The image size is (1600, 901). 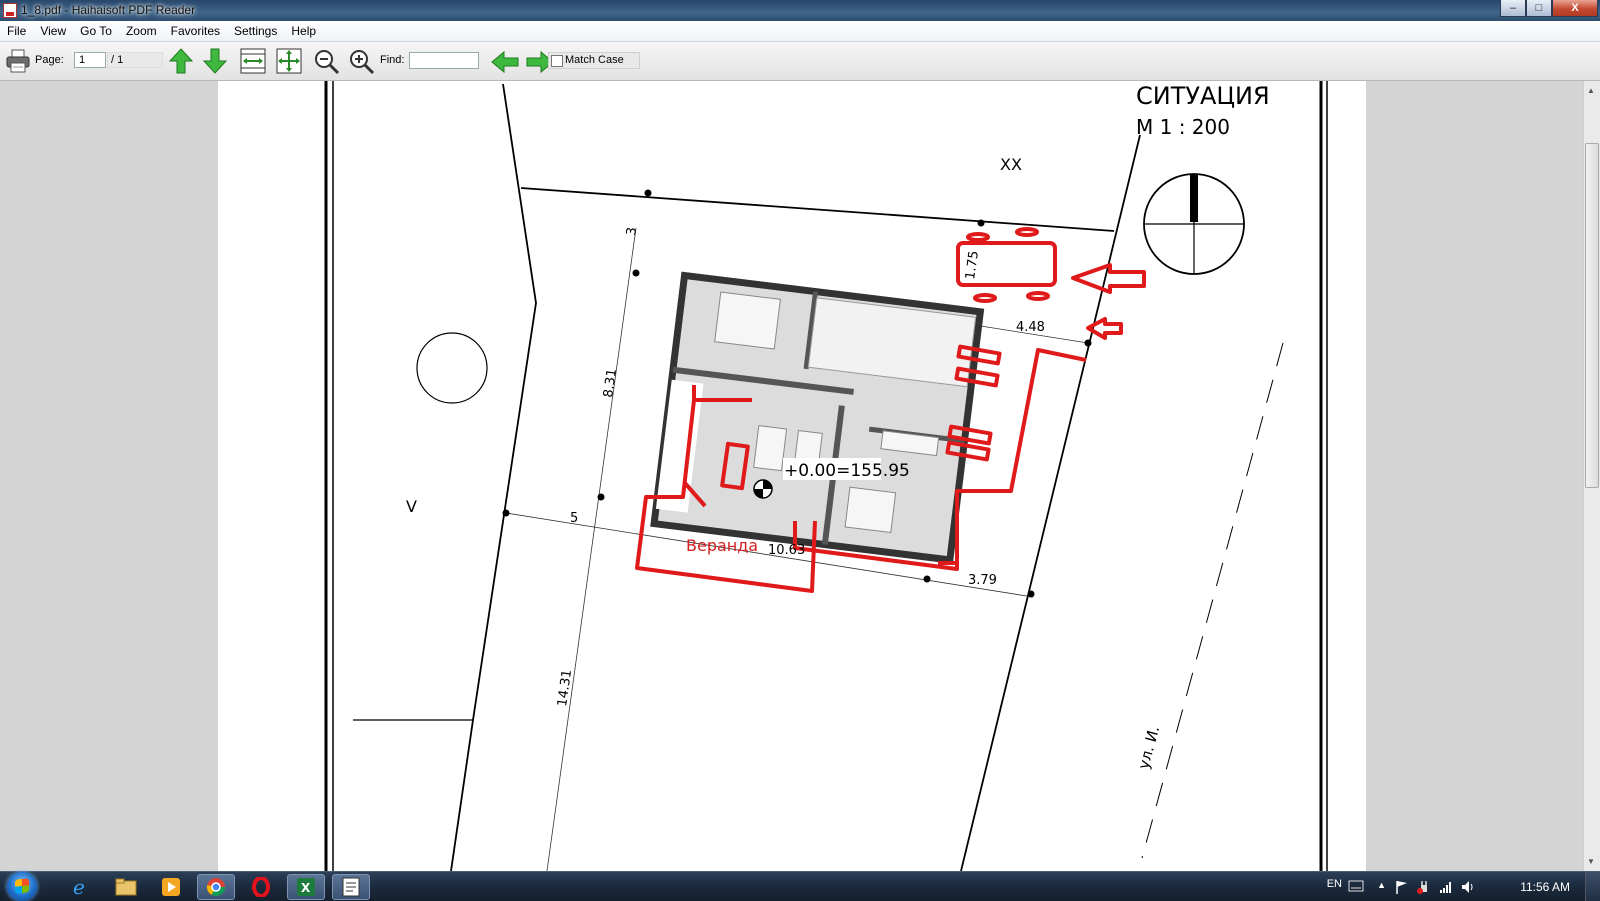 What do you see at coordinates (96, 31) in the screenshot?
I see `menu-go-to: Go To` at bounding box center [96, 31].